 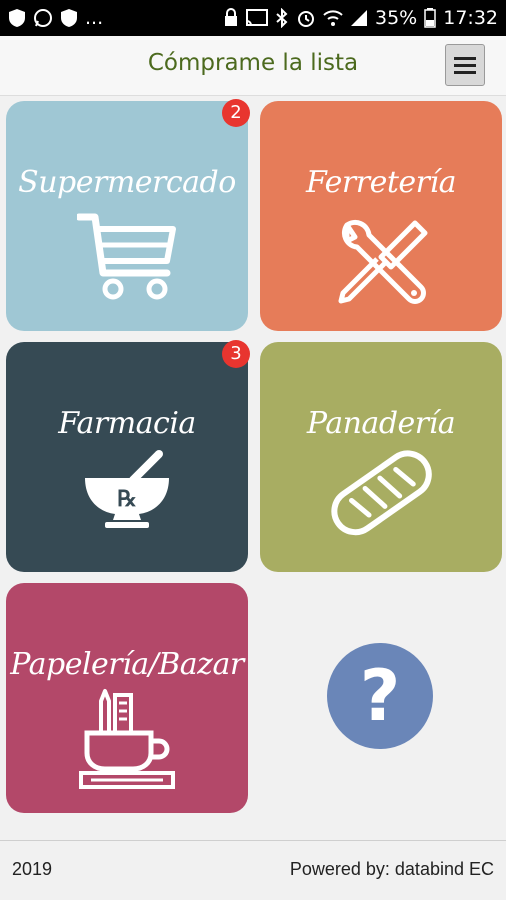 I want to click on category-tile-panaderia: Panadería, so click(x=381, y=457).